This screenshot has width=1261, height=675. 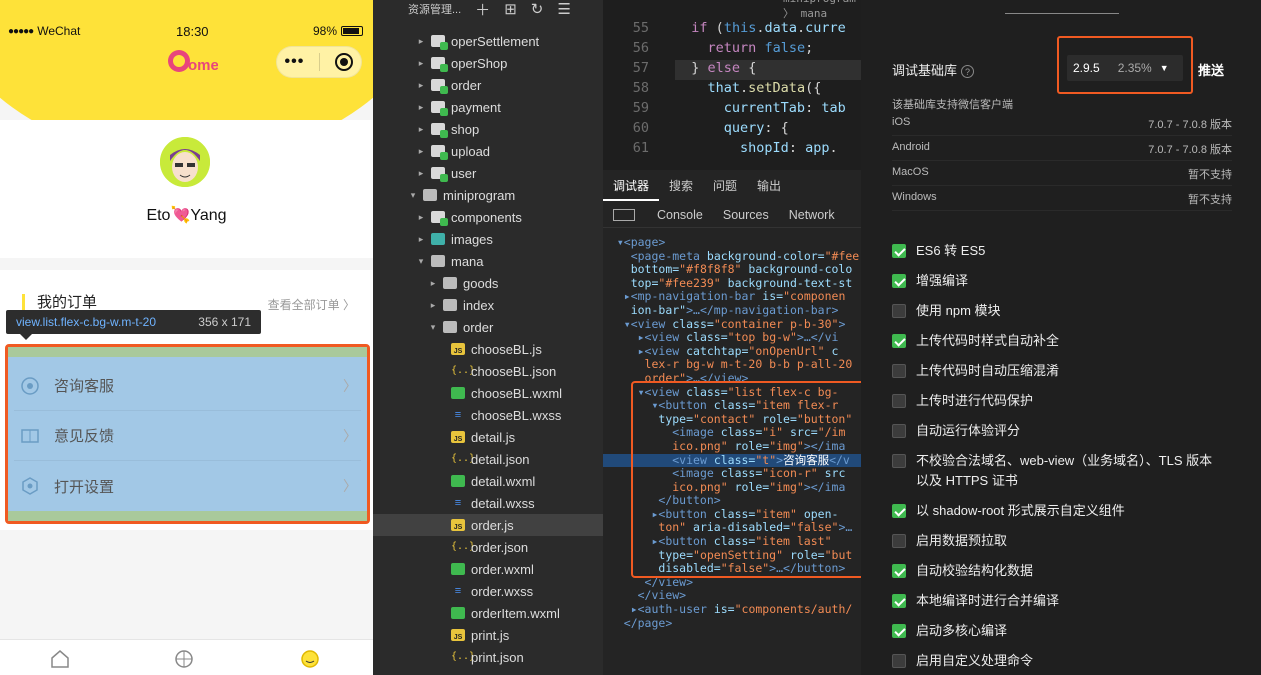 I want to click on add-folder-icon: ⊞, so click(x=510, y=9).